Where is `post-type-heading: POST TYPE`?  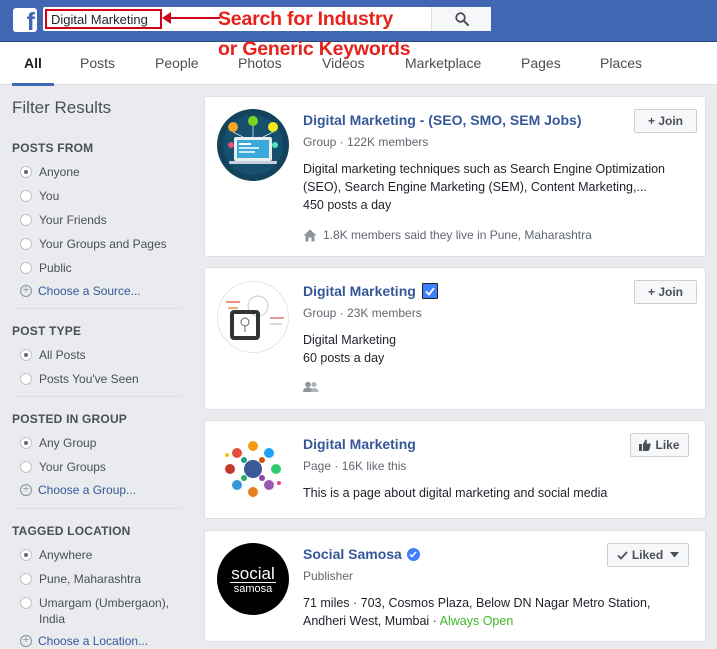
post-type-heading: POST TYPE is located at coordinates (47, 331).